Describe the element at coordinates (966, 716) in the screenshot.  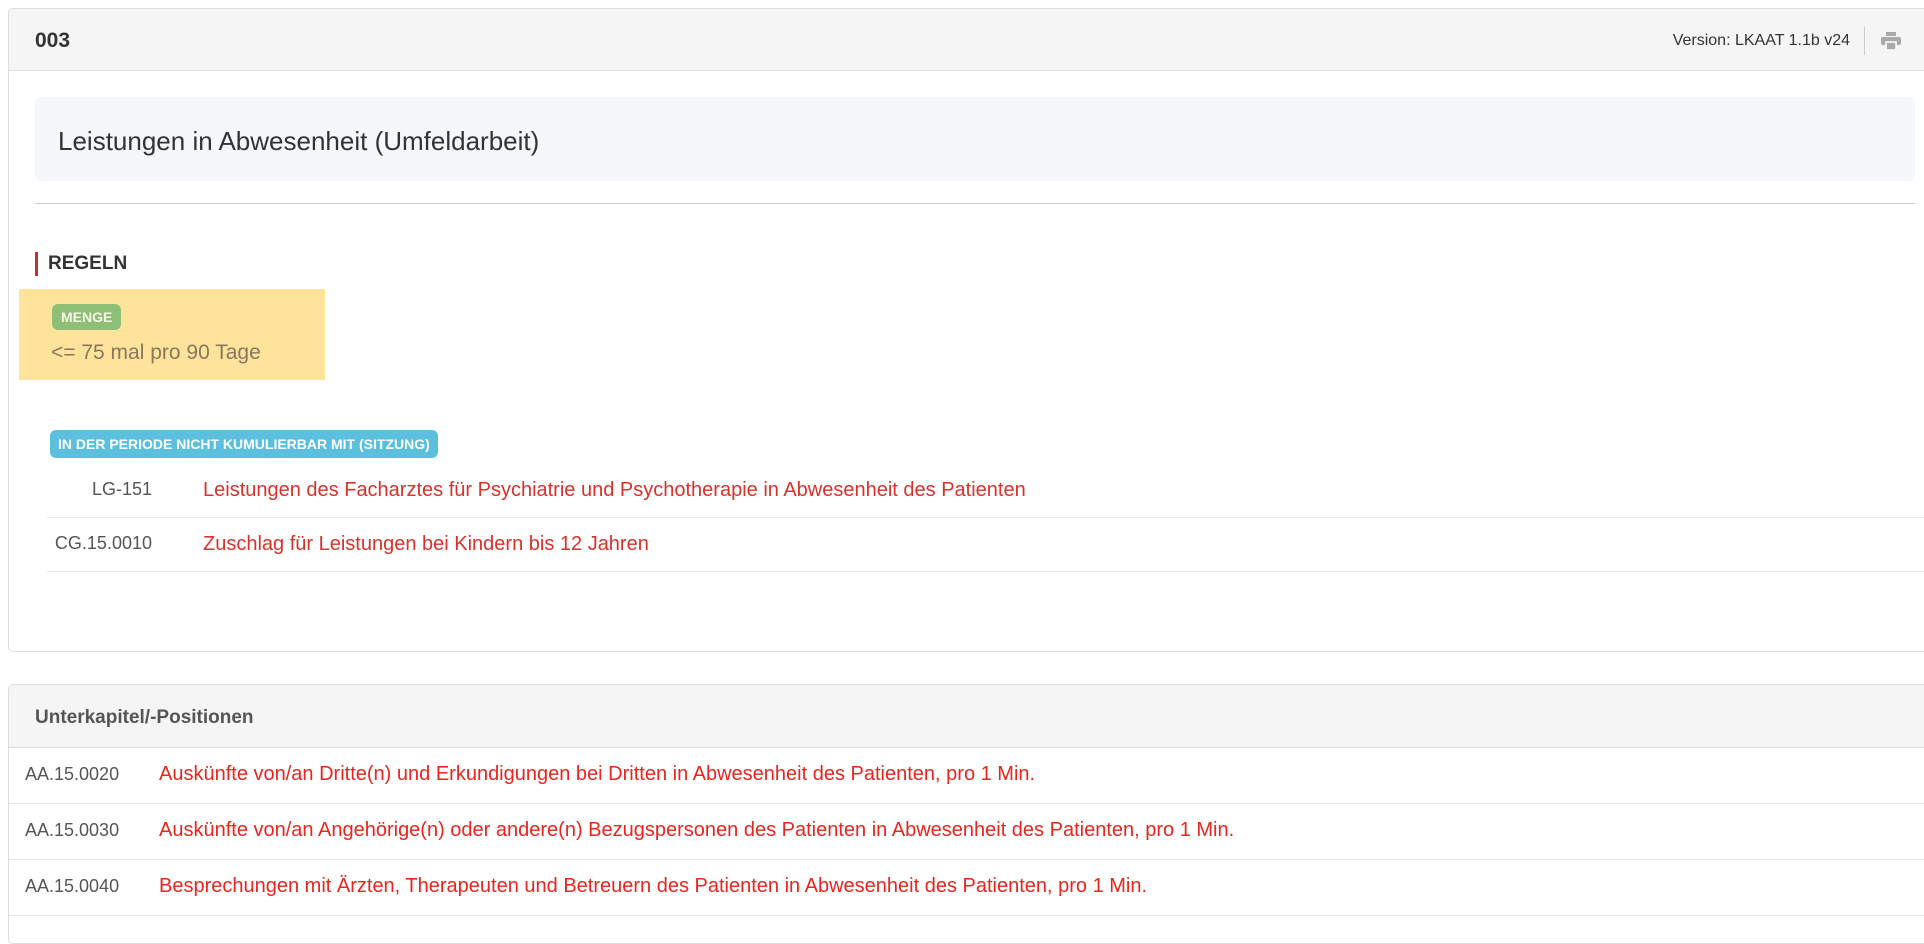
I see `subpositions-header: Unterkapitel/-Positionen` at that location.